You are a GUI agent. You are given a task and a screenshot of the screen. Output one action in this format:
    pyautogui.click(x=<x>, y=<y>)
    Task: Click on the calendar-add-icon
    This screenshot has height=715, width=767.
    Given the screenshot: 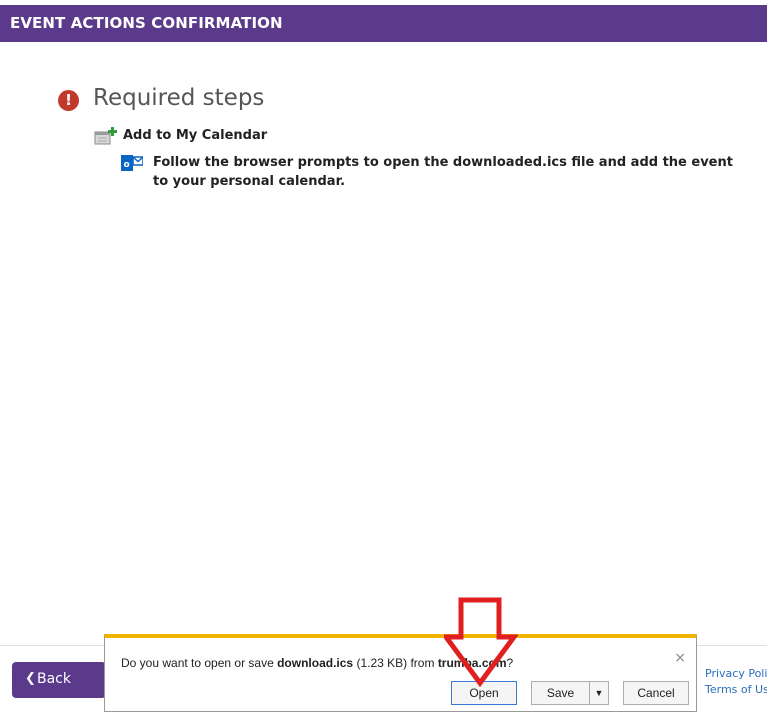 What is the action you would take?
    pyautogui.click(x=106, y=138)
    